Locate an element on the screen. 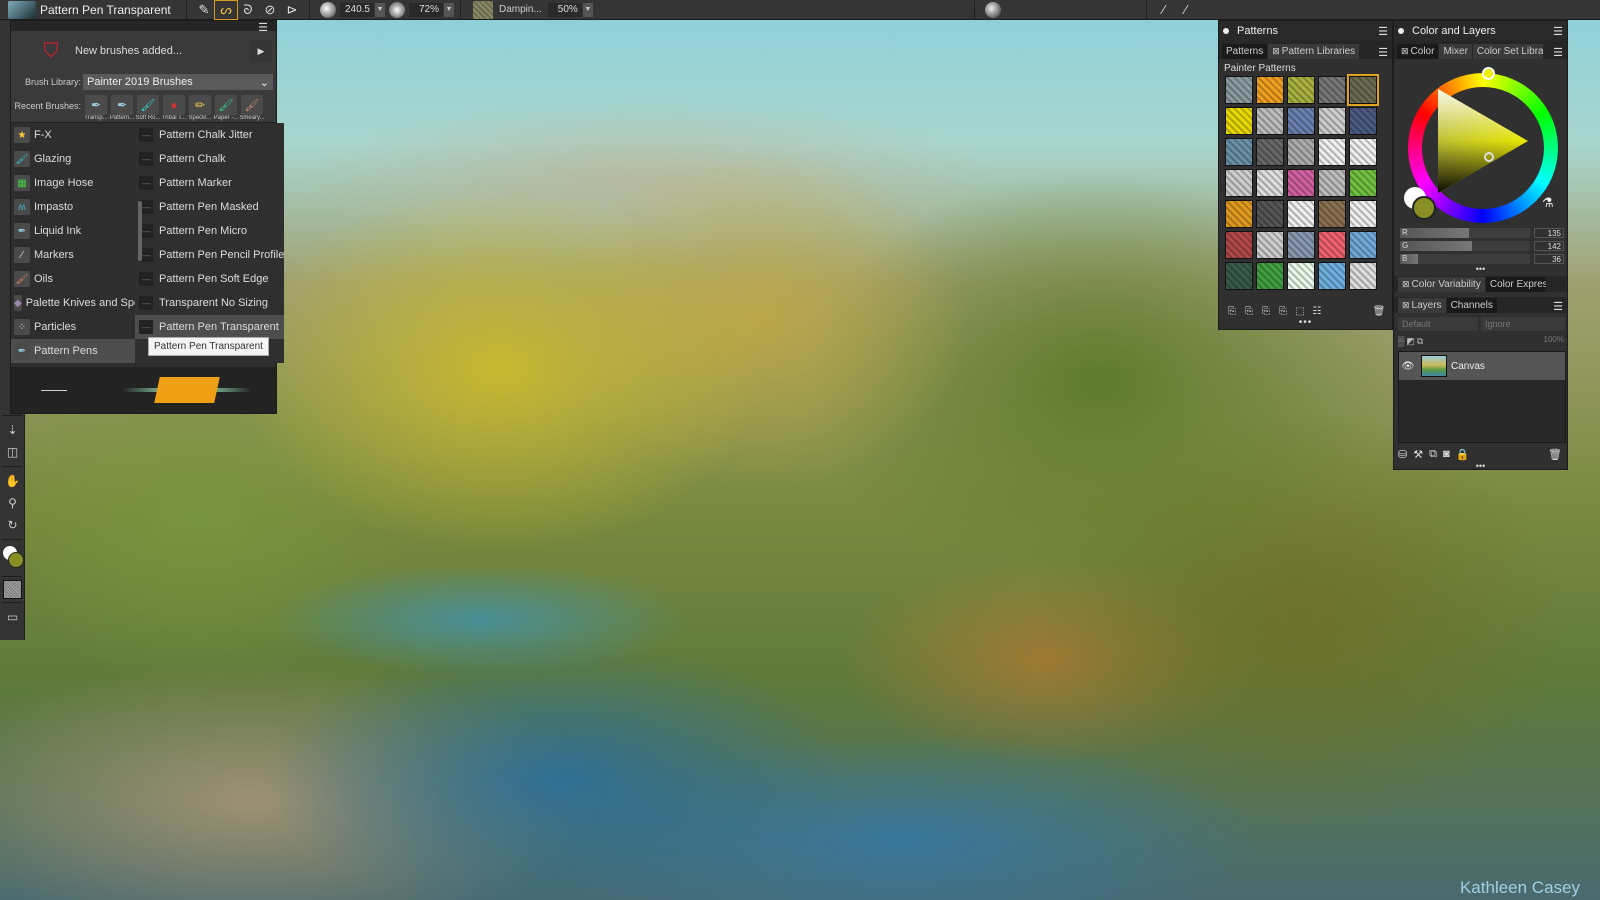 The width and height of the screenshot is (1600, 900). pick-up-underlying-color-icon: ◩ is located at coordinates (1410, 341).